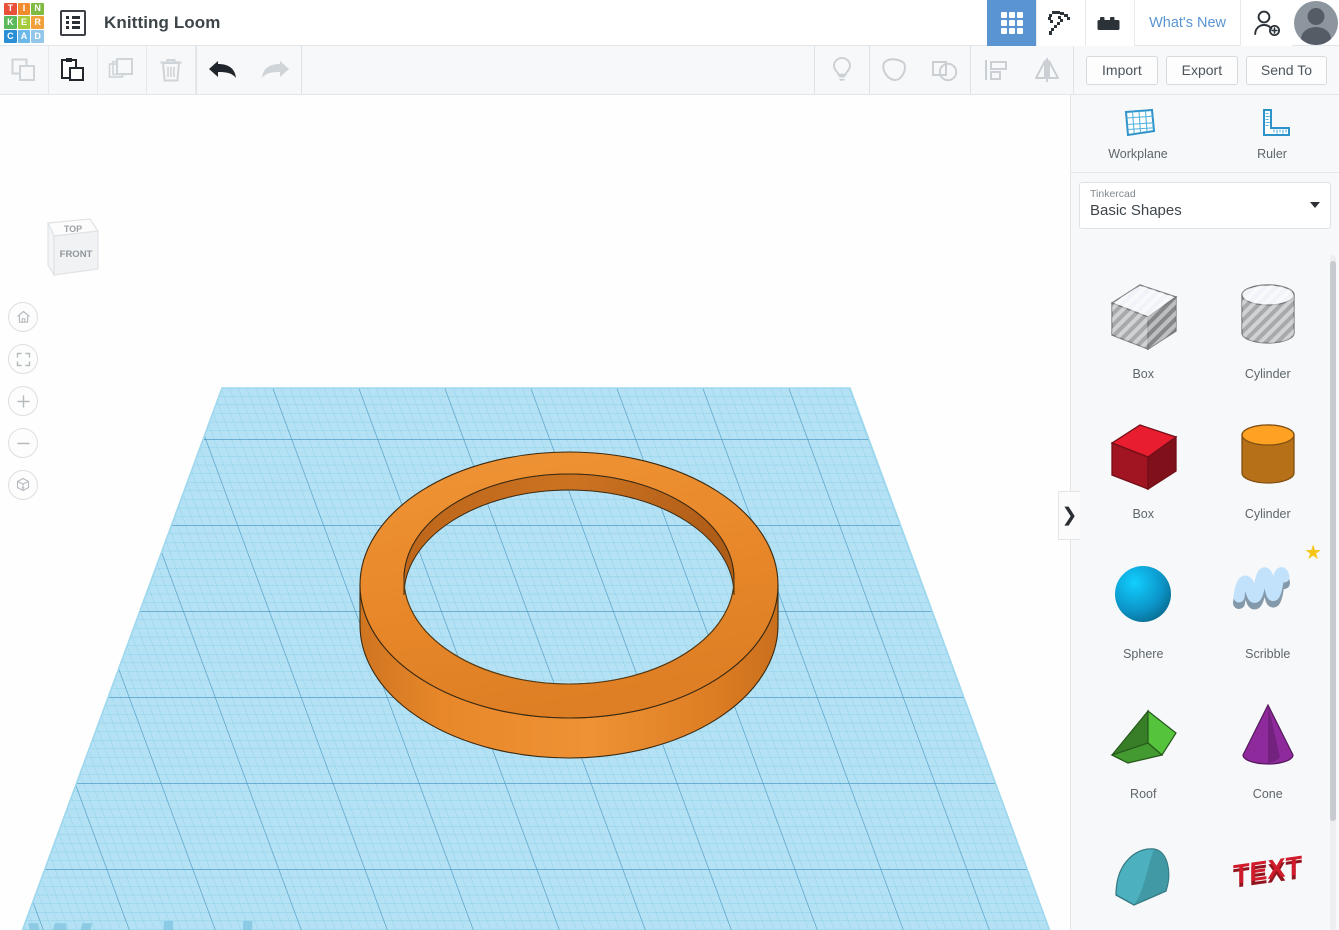  What do you see at coordinates (1268, 316) in the screenshot?
I see `shape-cylinder-hole-thumbnail` at bounding box center [1268, 316].